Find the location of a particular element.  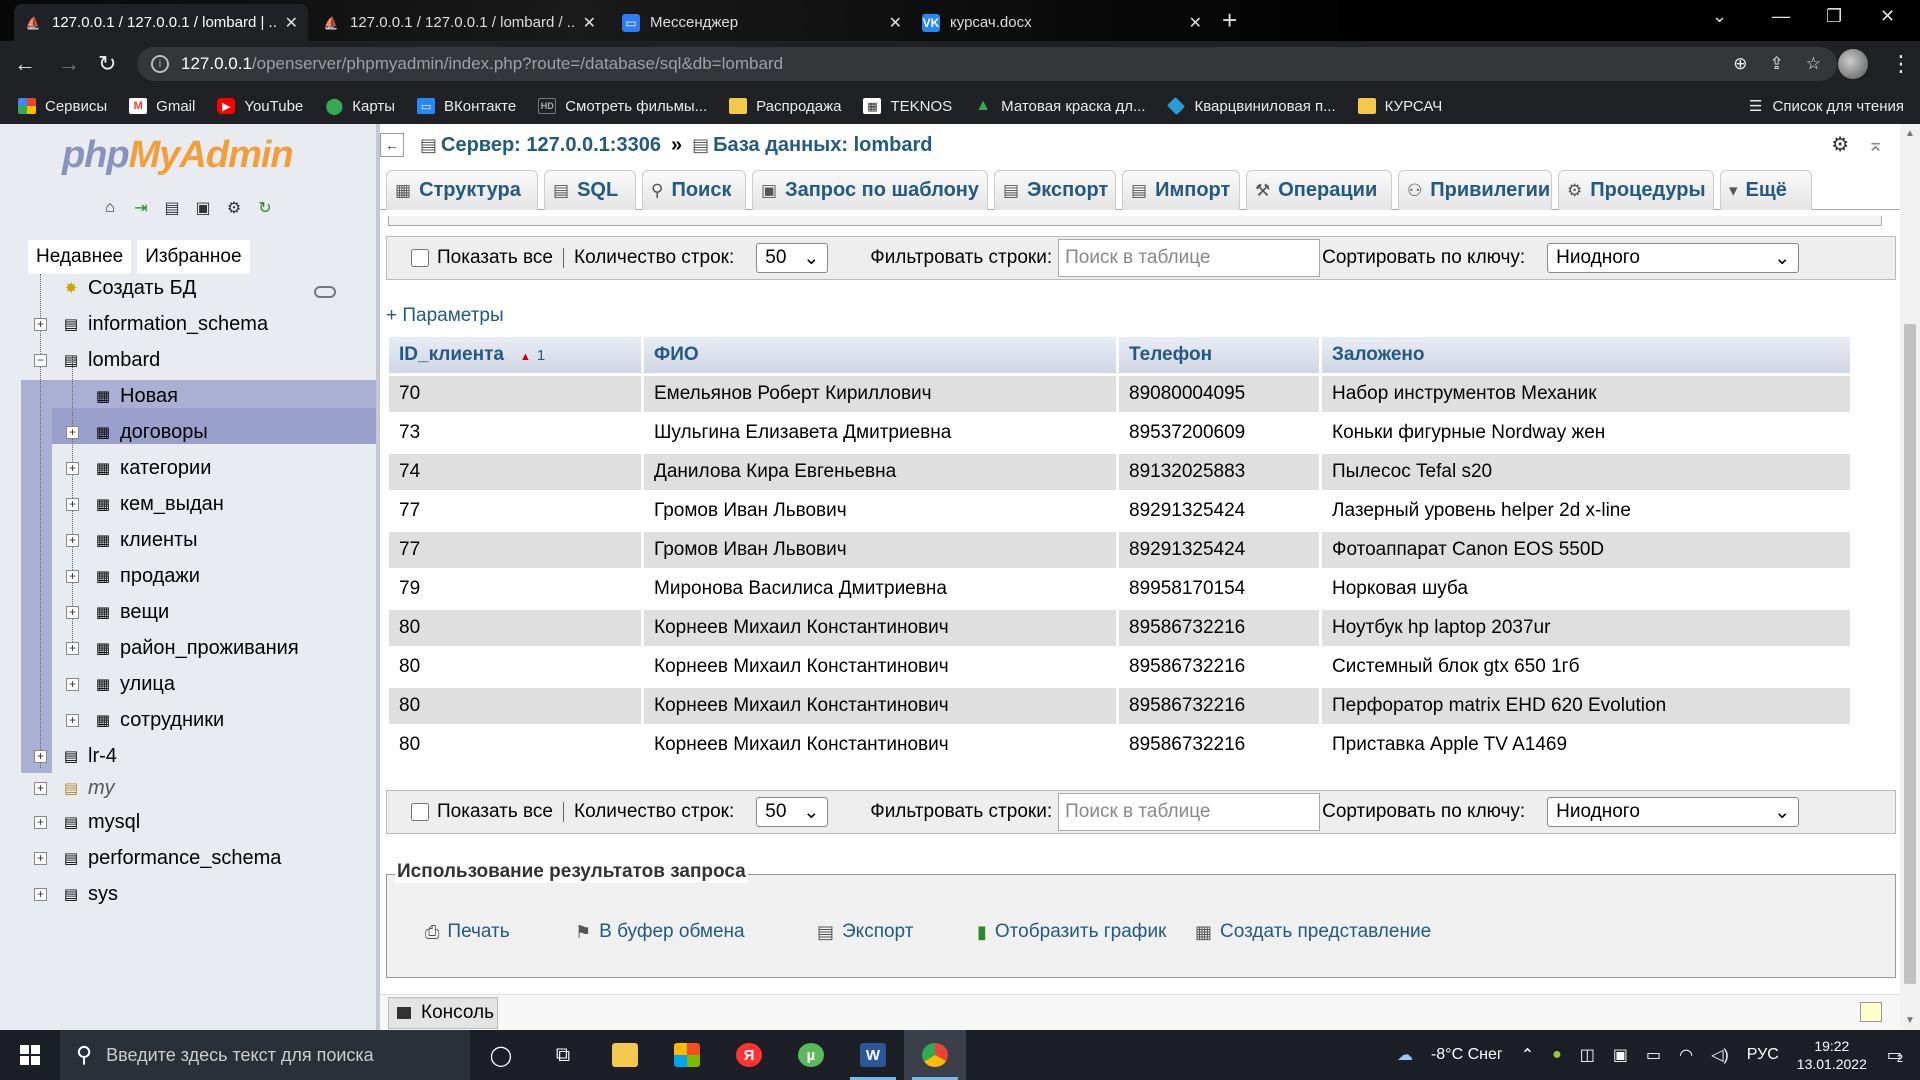

task-view-icon: ⧉ is located at coordinates (563, 1055).